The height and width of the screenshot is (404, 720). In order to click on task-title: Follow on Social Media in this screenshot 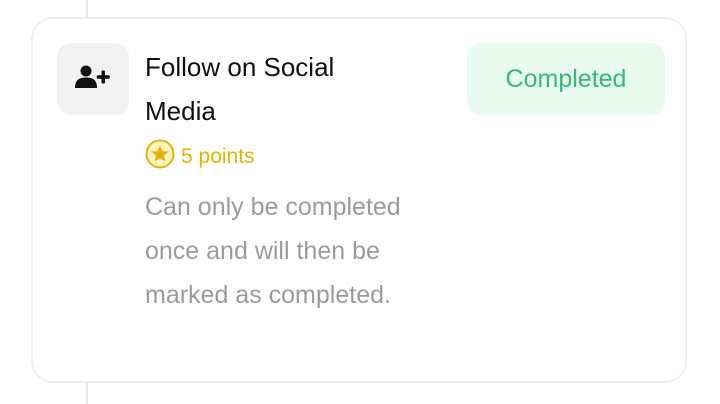, I will do `click(240, 89)`.